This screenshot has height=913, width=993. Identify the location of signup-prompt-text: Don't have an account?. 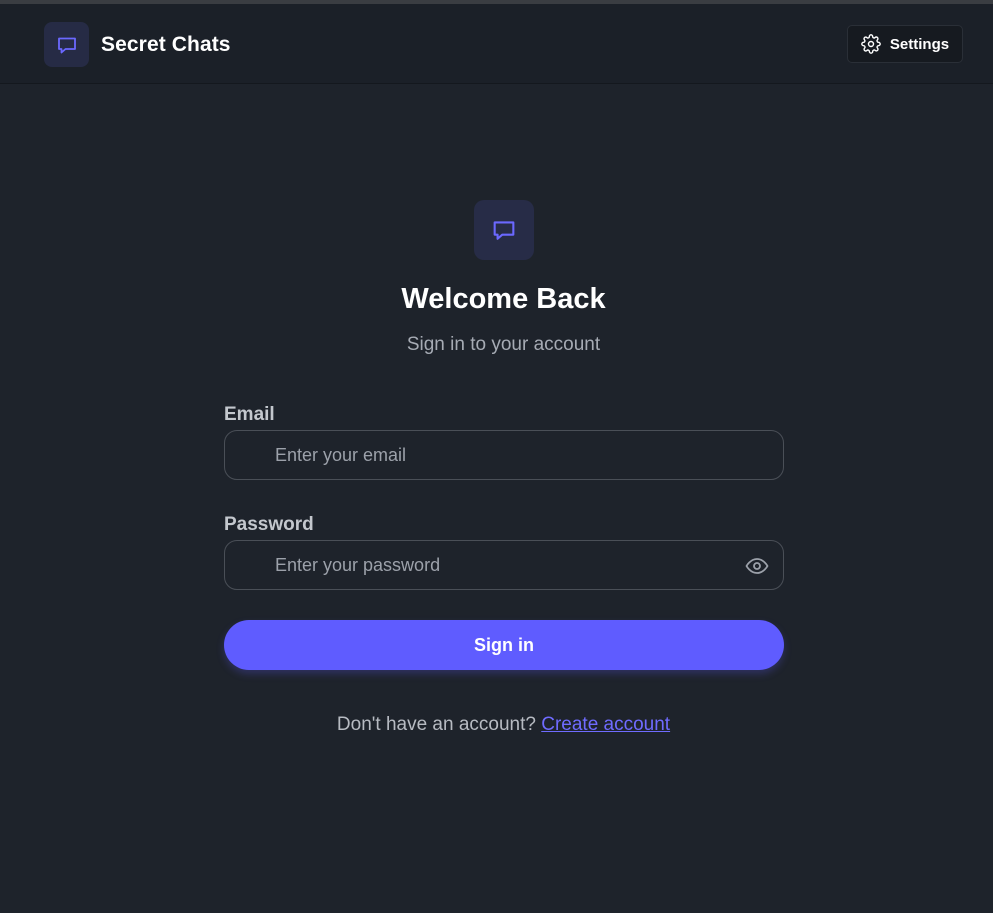
(436, 724).